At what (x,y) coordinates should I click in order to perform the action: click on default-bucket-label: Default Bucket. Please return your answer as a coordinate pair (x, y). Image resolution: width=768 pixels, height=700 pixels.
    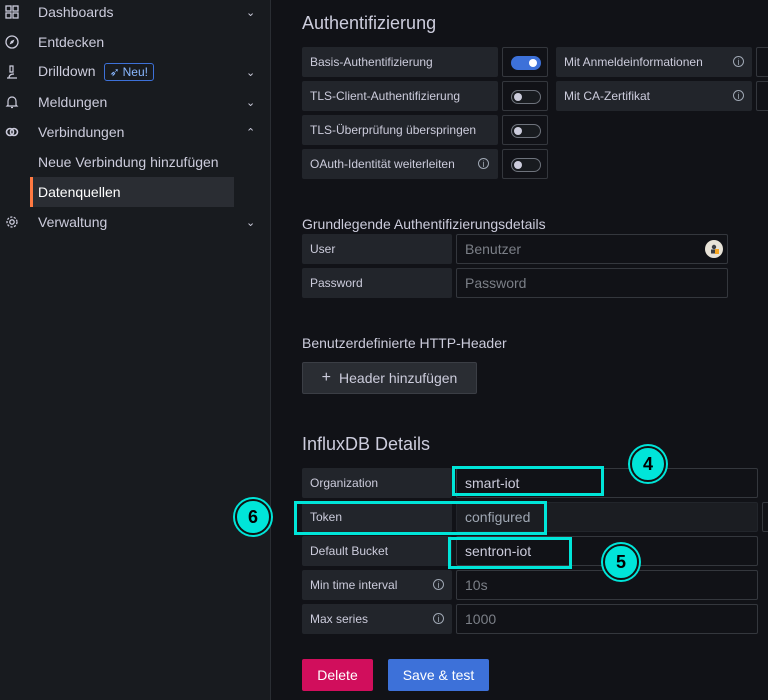
    Looking at the image, I should click on (377, 551).